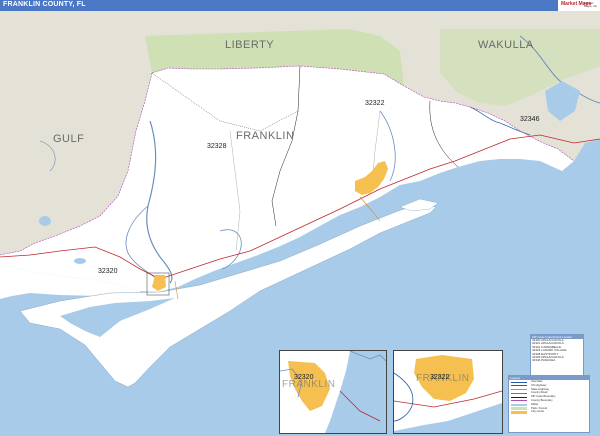 This screenshot has width=600, height=436. I want to click on legend-row: City Limits, so click(549, 411).